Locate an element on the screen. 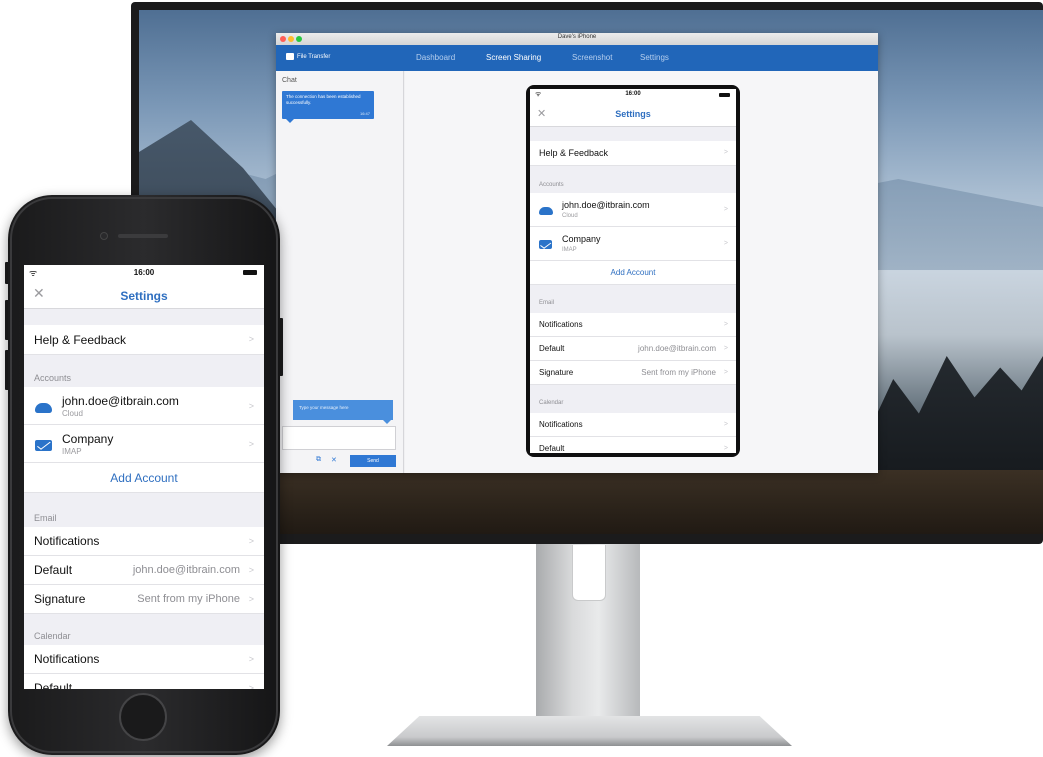  window-title: Dave's iPhone is located at coordinates (577, 37).